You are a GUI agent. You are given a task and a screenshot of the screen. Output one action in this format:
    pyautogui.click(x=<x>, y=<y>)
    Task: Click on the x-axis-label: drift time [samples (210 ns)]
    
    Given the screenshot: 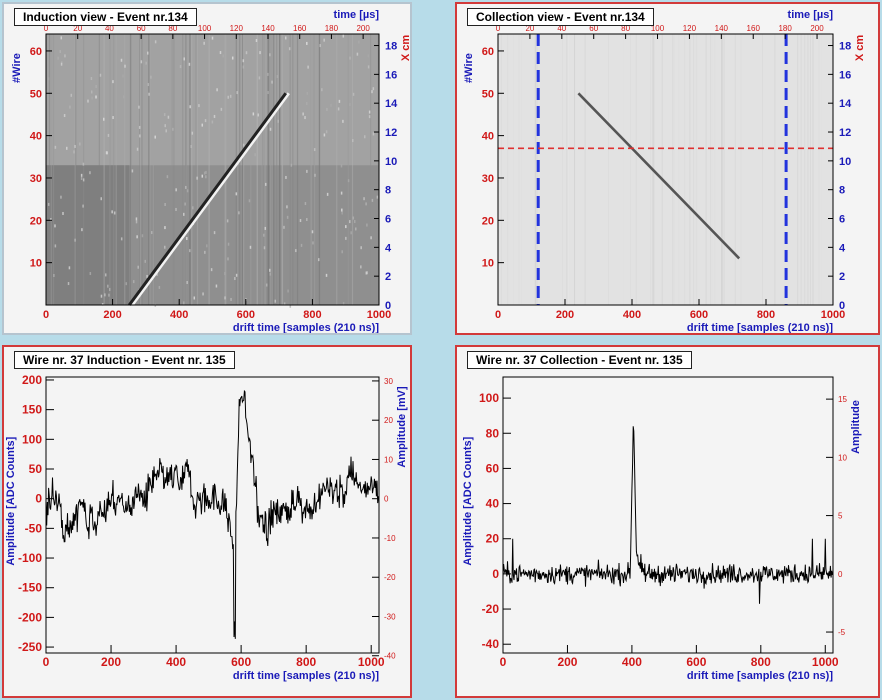 What is the action you would take?
    pyautogui.click(x=760, y=327)
    